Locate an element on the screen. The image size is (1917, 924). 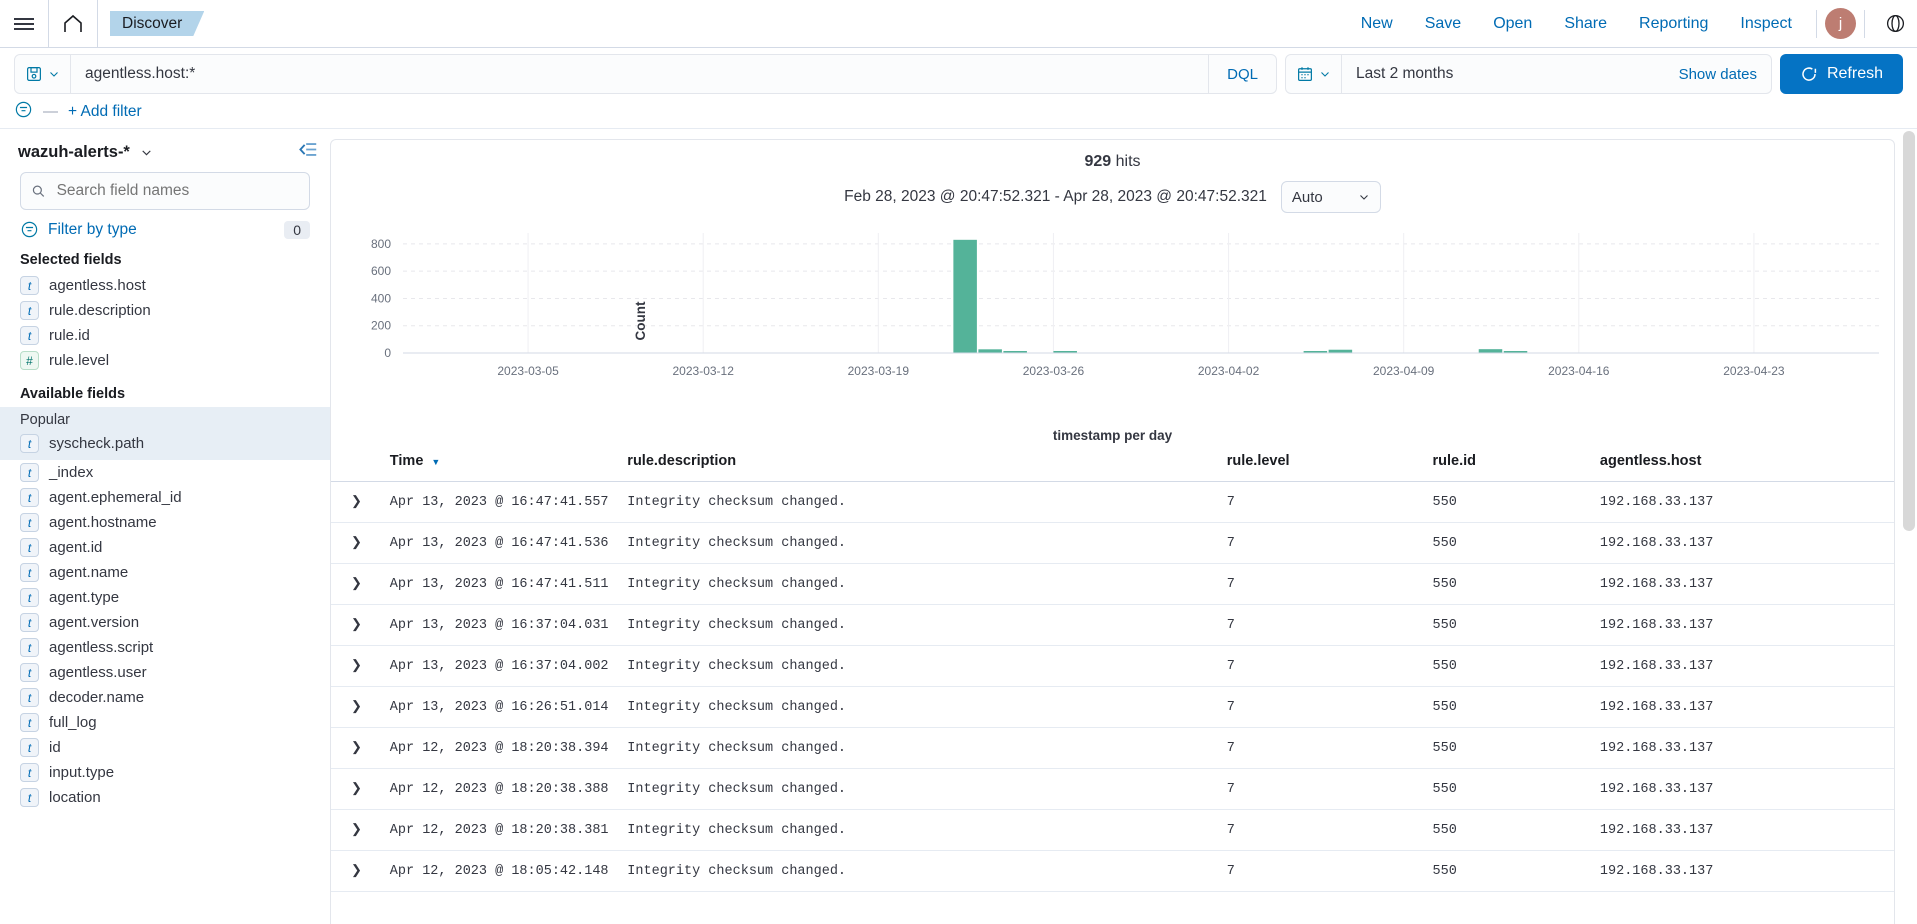
search-field-names is located at coordinates (165, 191).